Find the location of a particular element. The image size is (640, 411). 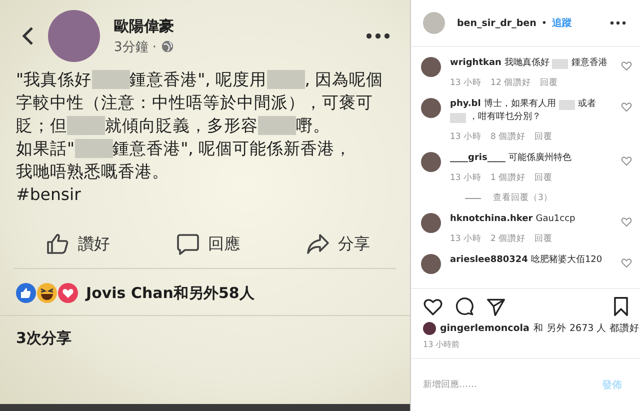

comment-username: ____gris____ is located at coordinates (478, 158).